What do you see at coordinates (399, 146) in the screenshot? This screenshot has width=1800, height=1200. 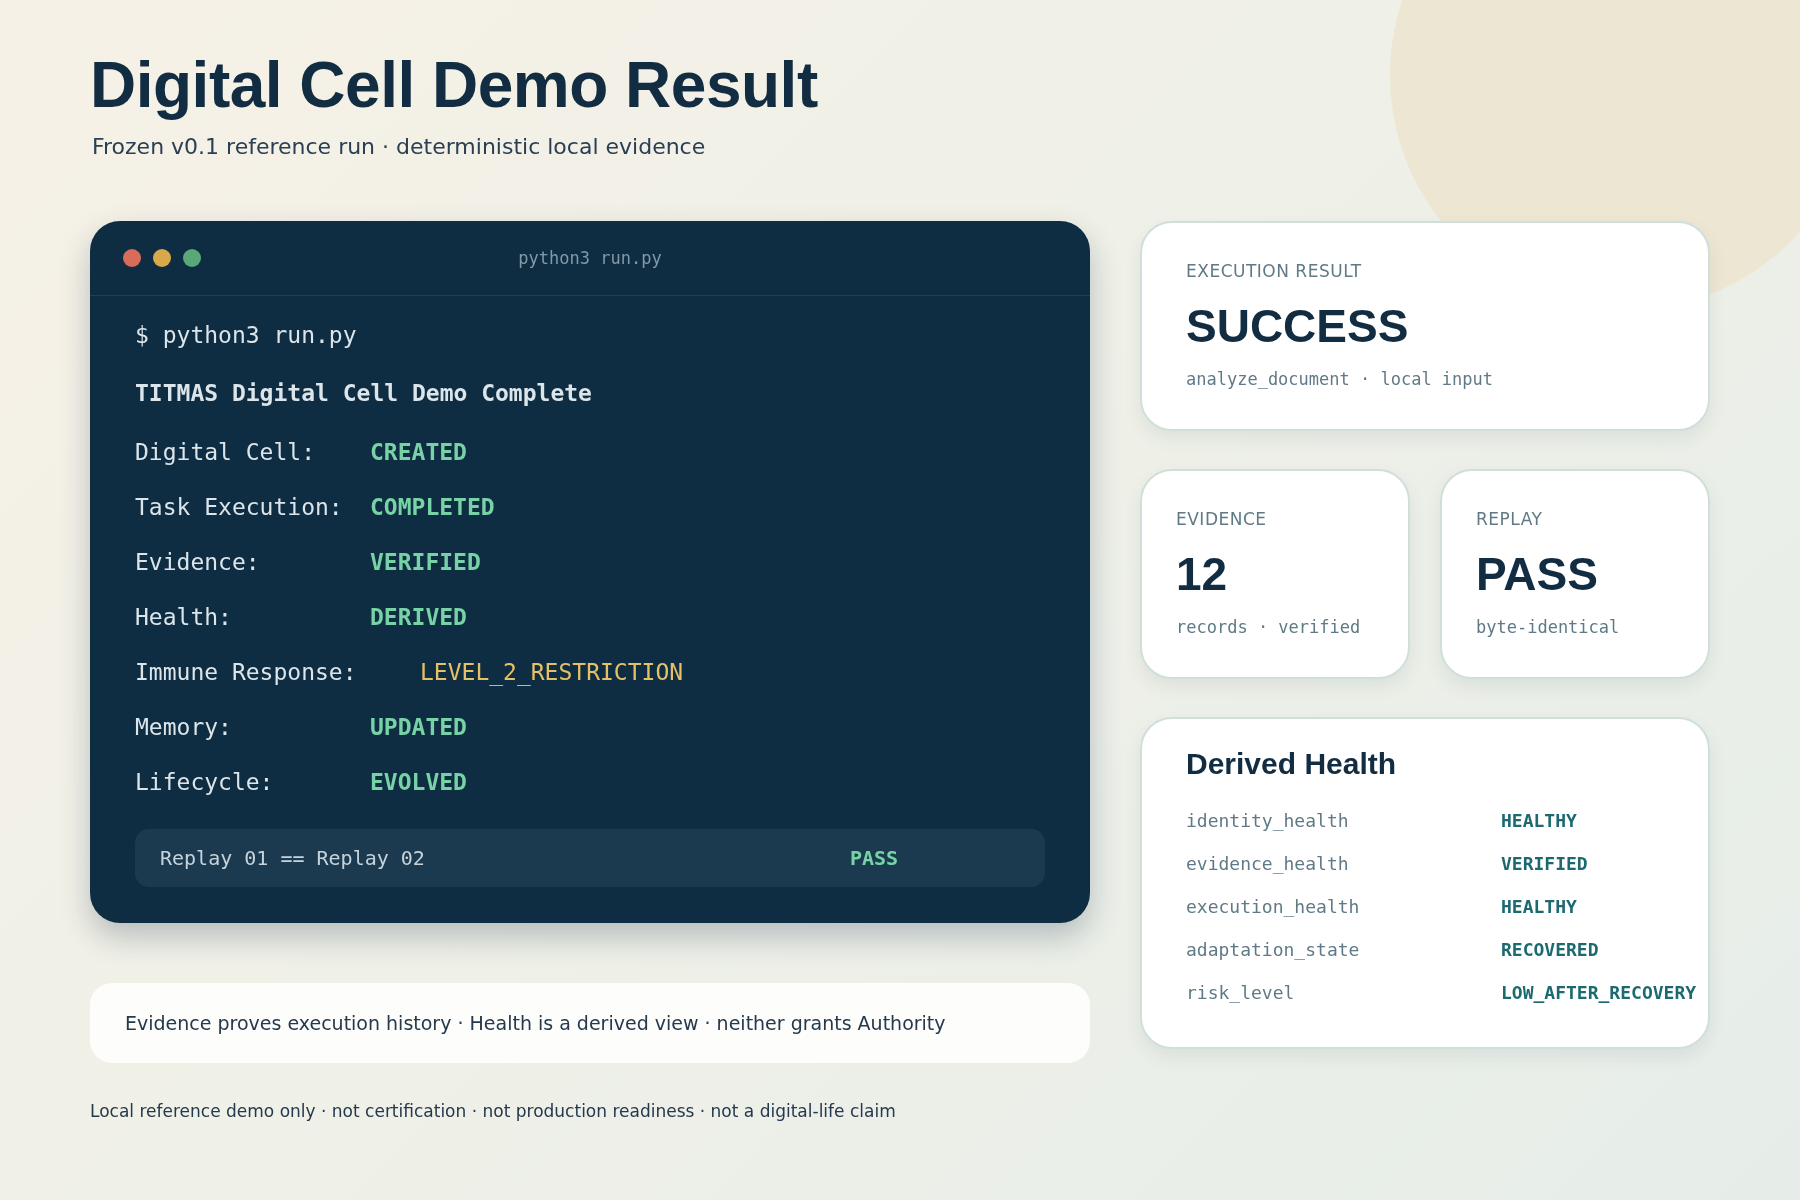 I see `page-subtitle: Frozen v0.1 reference run · deterministic local evidence` at bounding box center [399, 146].